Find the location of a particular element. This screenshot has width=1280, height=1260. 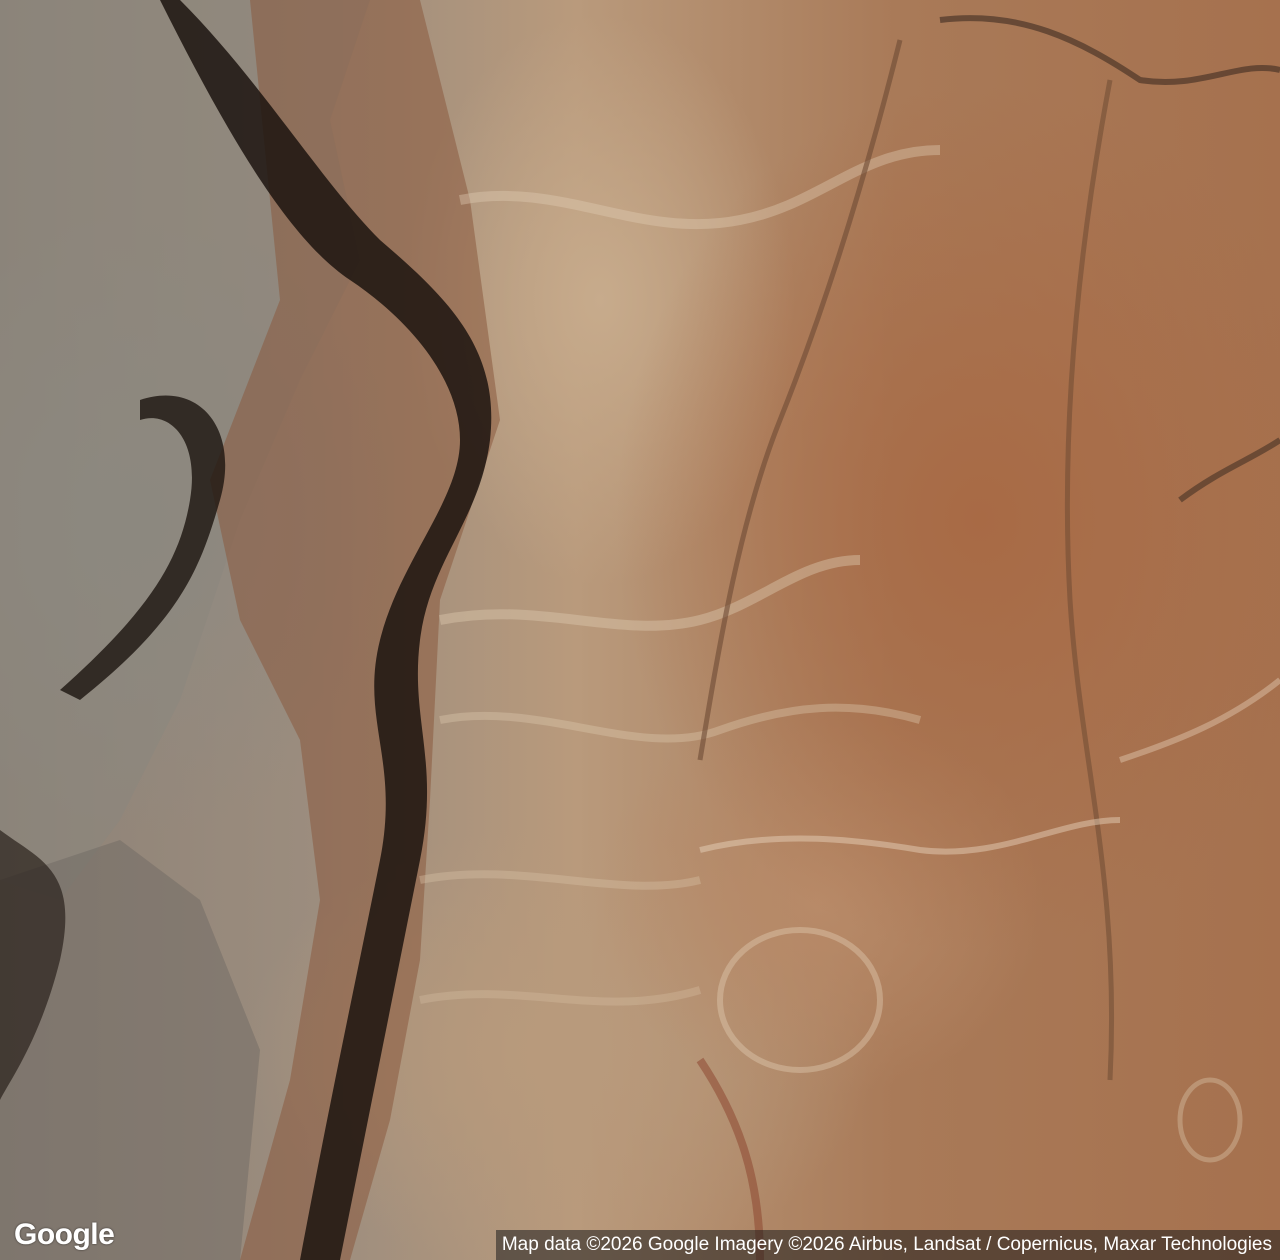

google-logo: Google is located at coordinates (64, 1234).